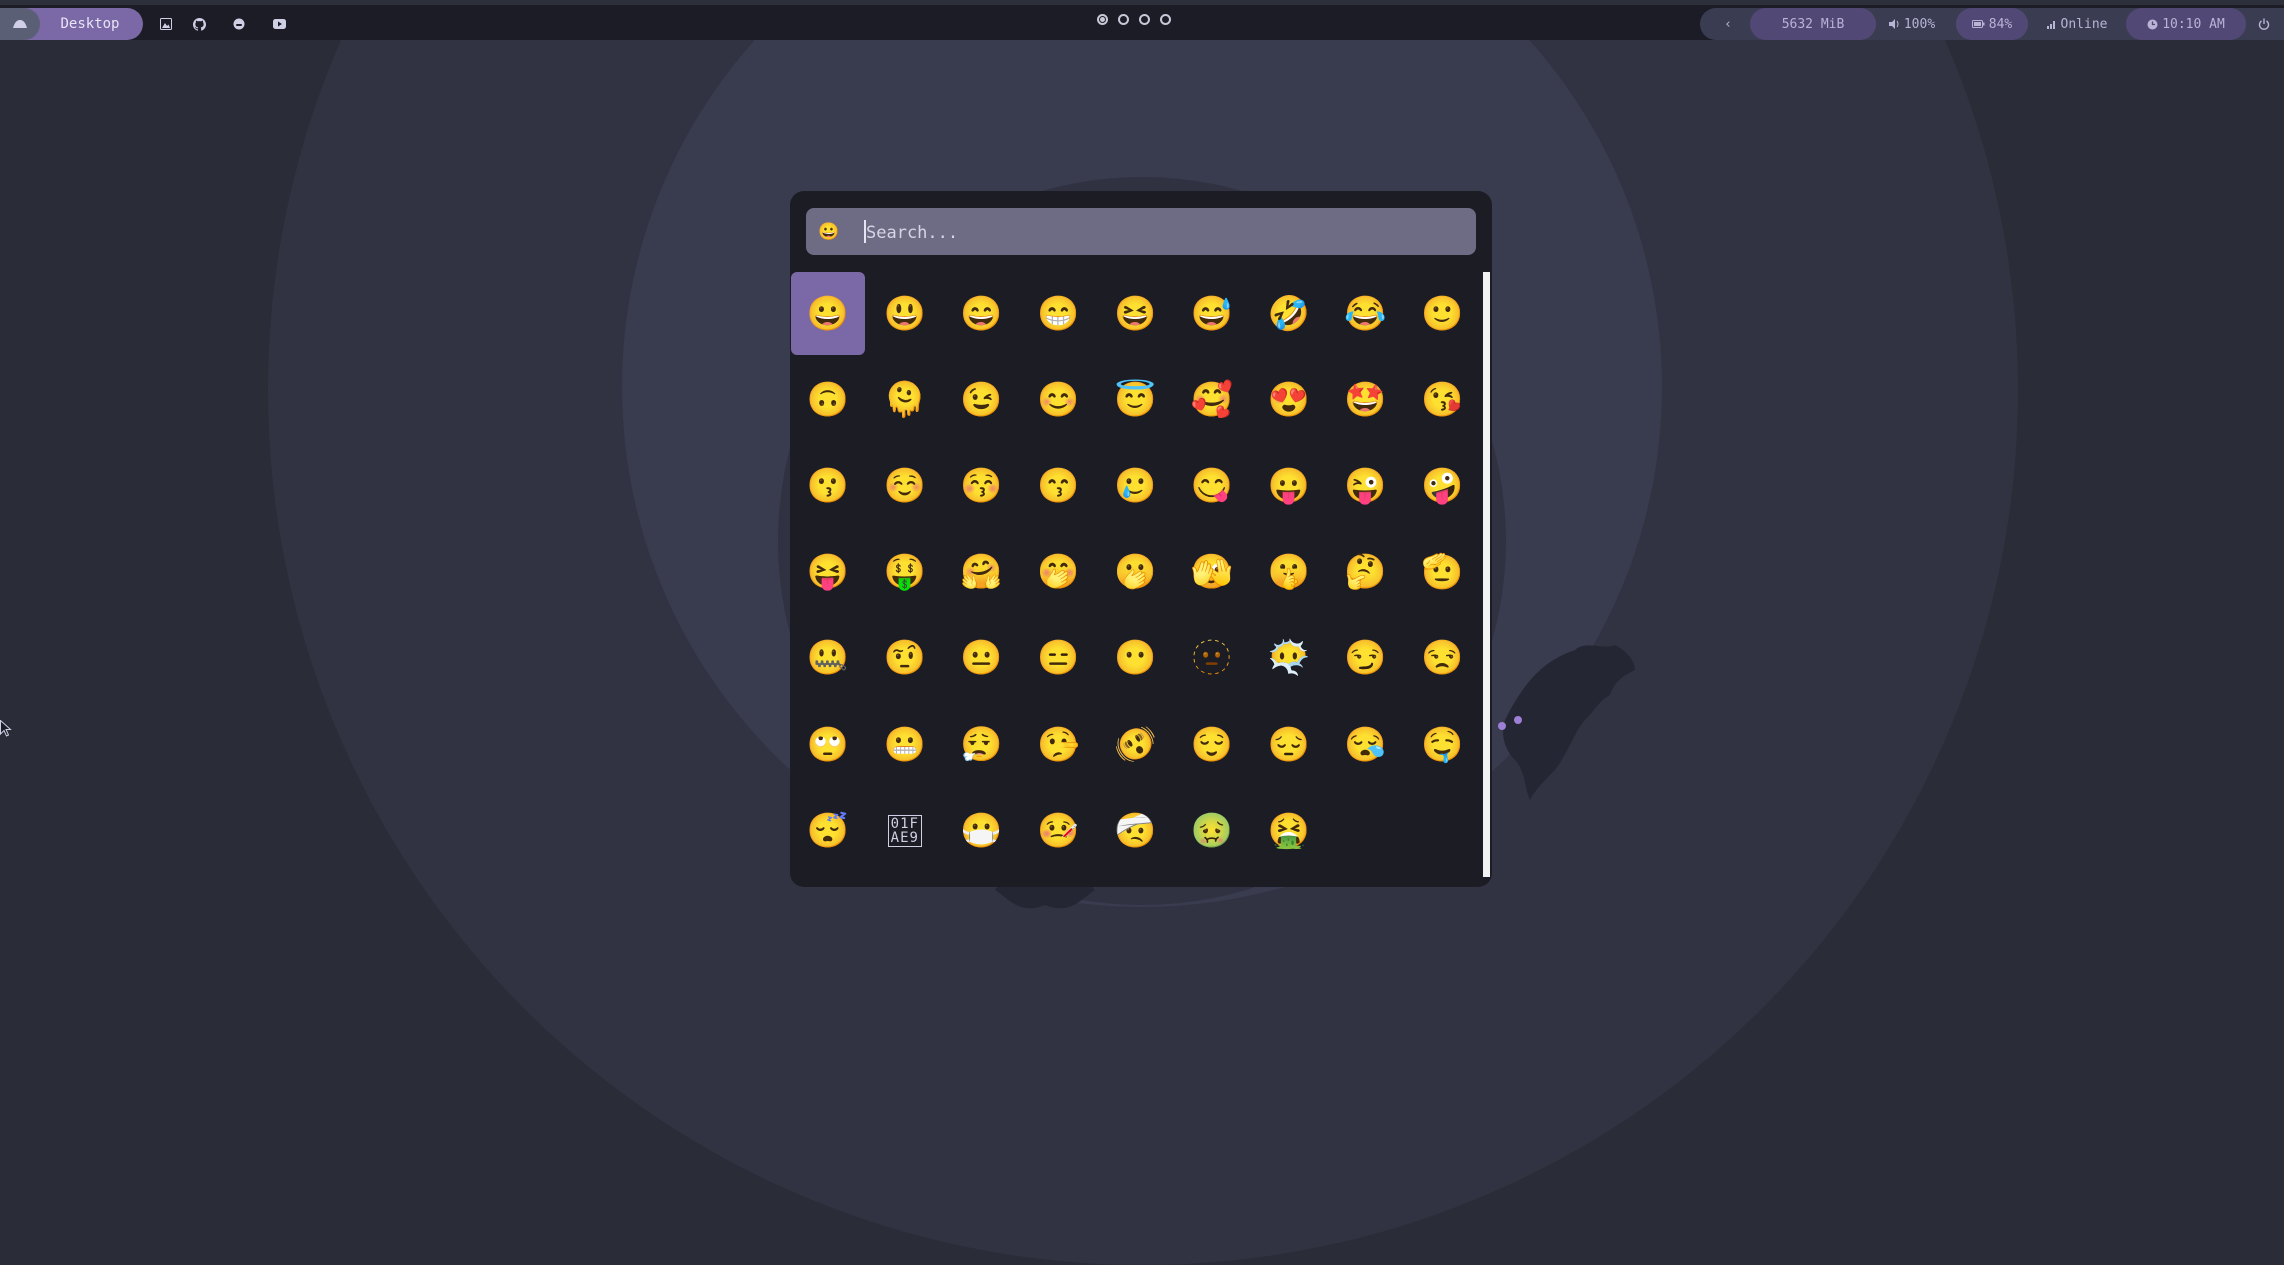 The height and width of the screenshot is (1265, 2284). Describe the element at coordinates (828, 399) in the screenshot. I see `emoji-cell: 🙃` at that location.